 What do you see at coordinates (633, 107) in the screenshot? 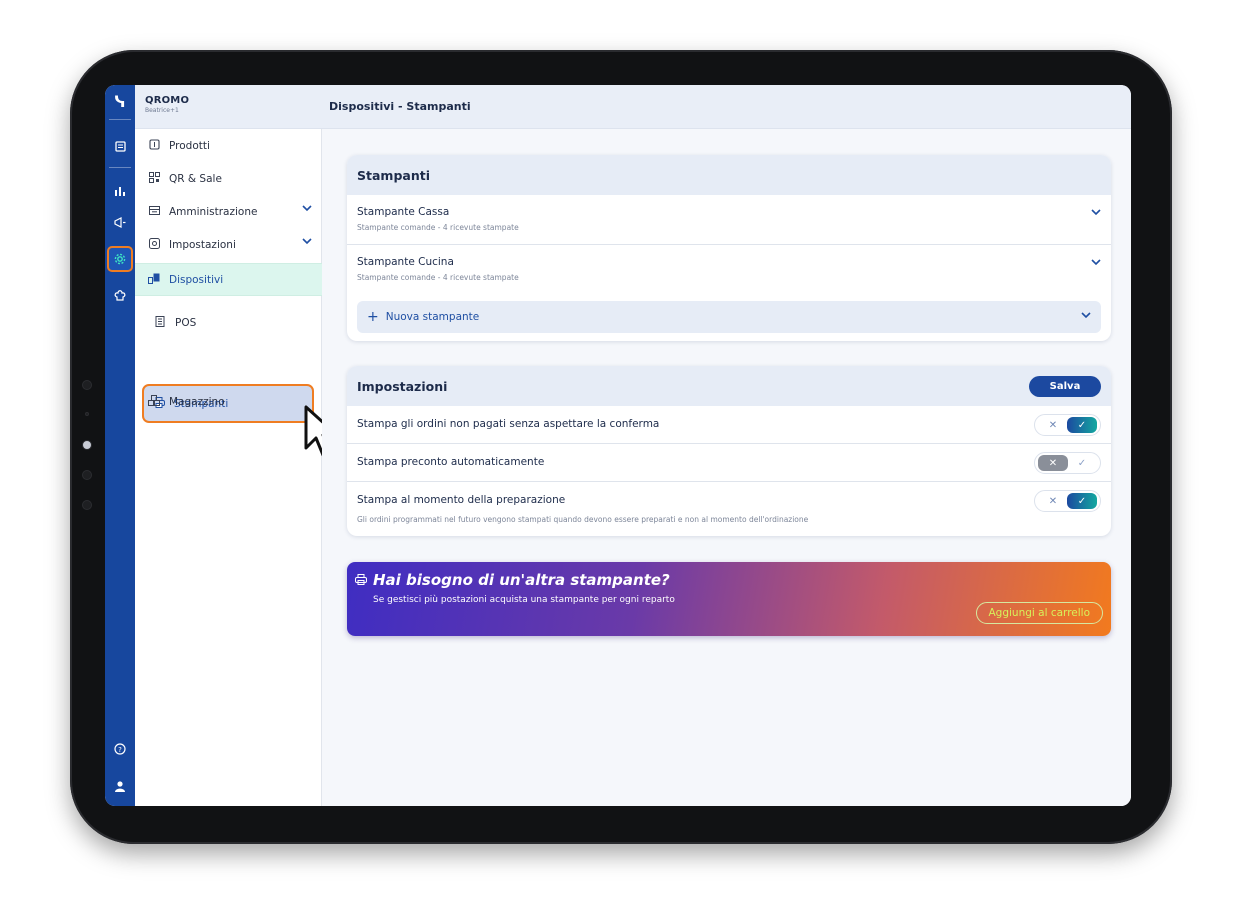
I see `app-header: QROMO Beatrice+1 Dispositivi - Stampanti` at bounding box center [633, 107].